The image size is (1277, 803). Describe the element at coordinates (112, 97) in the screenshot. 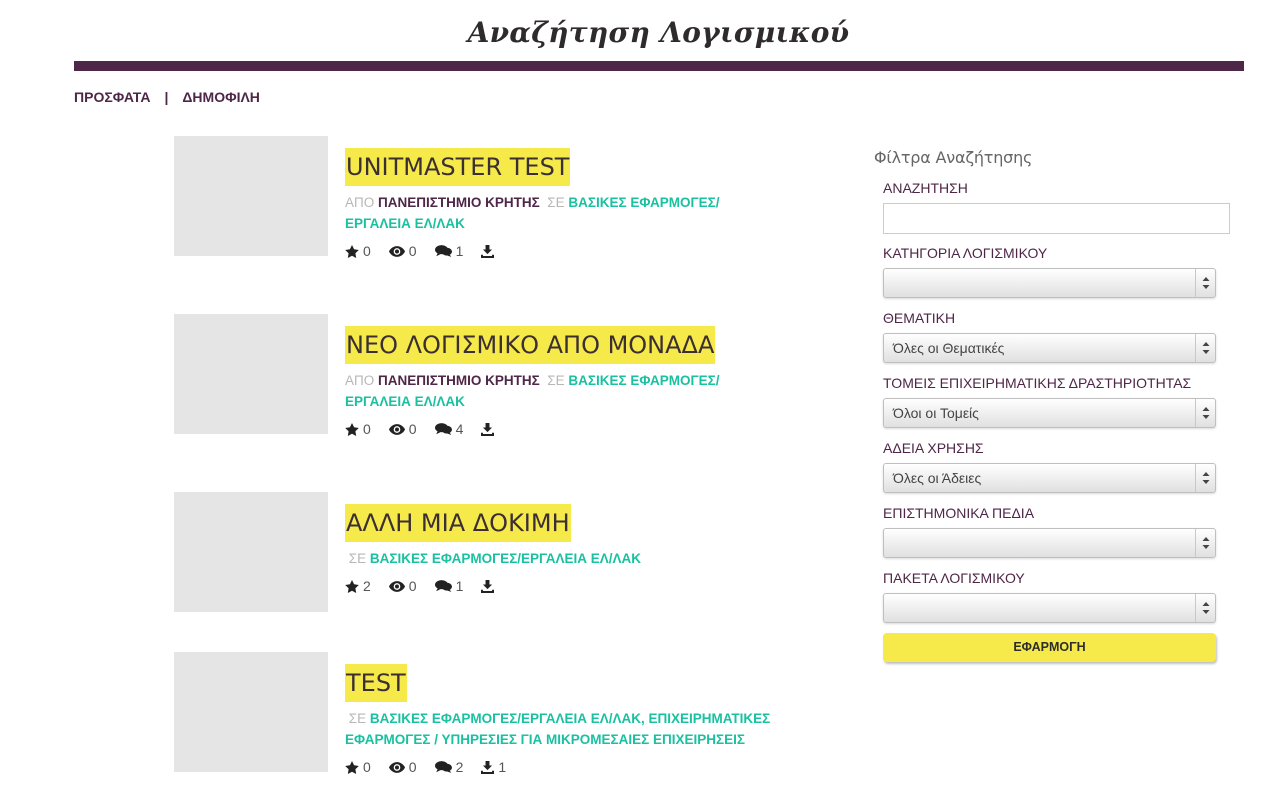

I see `tab-recent: ΠΡΟΣΦΑΤΑ` at that location.